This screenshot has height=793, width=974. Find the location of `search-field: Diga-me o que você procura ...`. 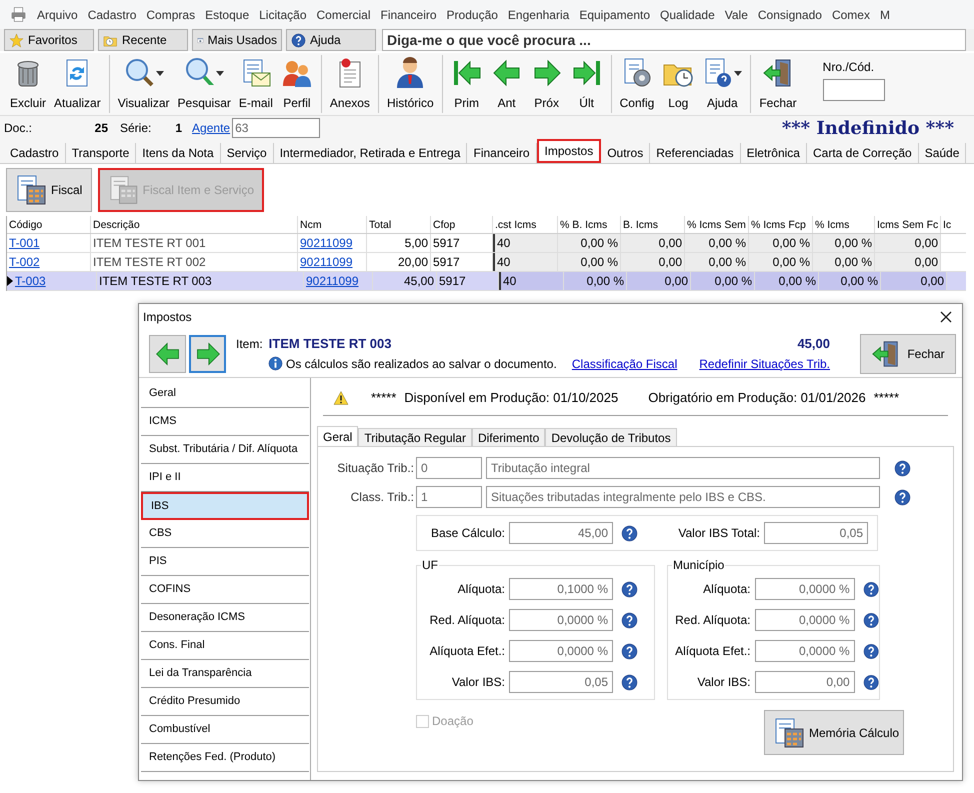

search-field: Diga-me o que você procura ... is located at coordinates (674, 40).